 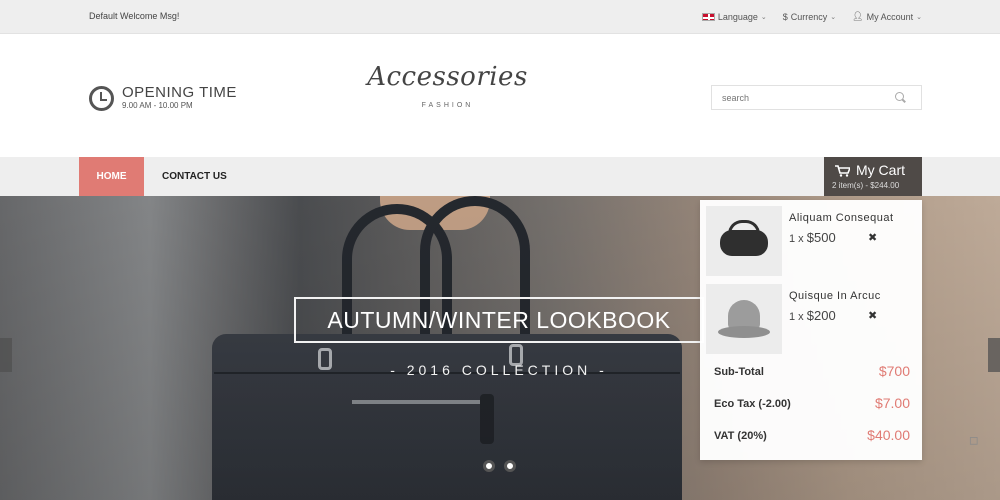 I want to click on welcome-message: Default Welcome Msg!, so click(x=134, y=16).